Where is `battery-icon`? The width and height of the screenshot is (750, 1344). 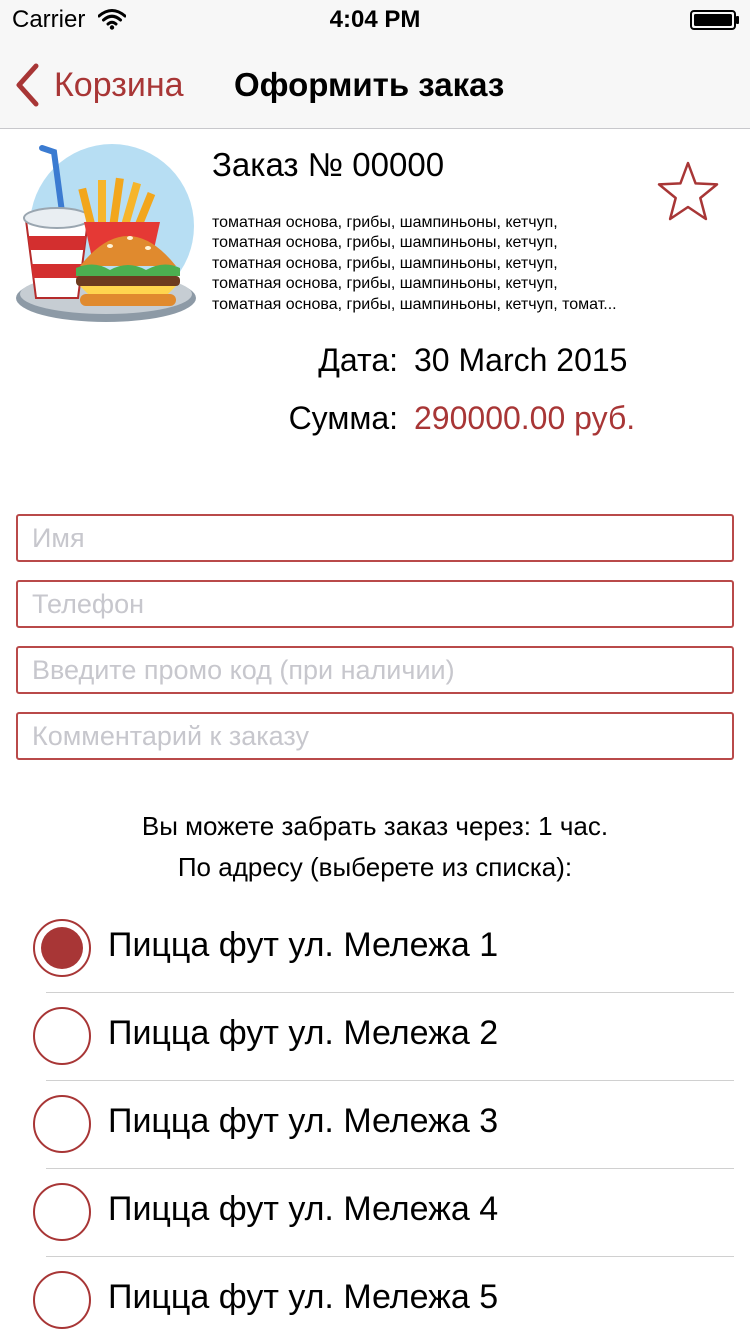
battery-icon is located at coordinates (714, 20).